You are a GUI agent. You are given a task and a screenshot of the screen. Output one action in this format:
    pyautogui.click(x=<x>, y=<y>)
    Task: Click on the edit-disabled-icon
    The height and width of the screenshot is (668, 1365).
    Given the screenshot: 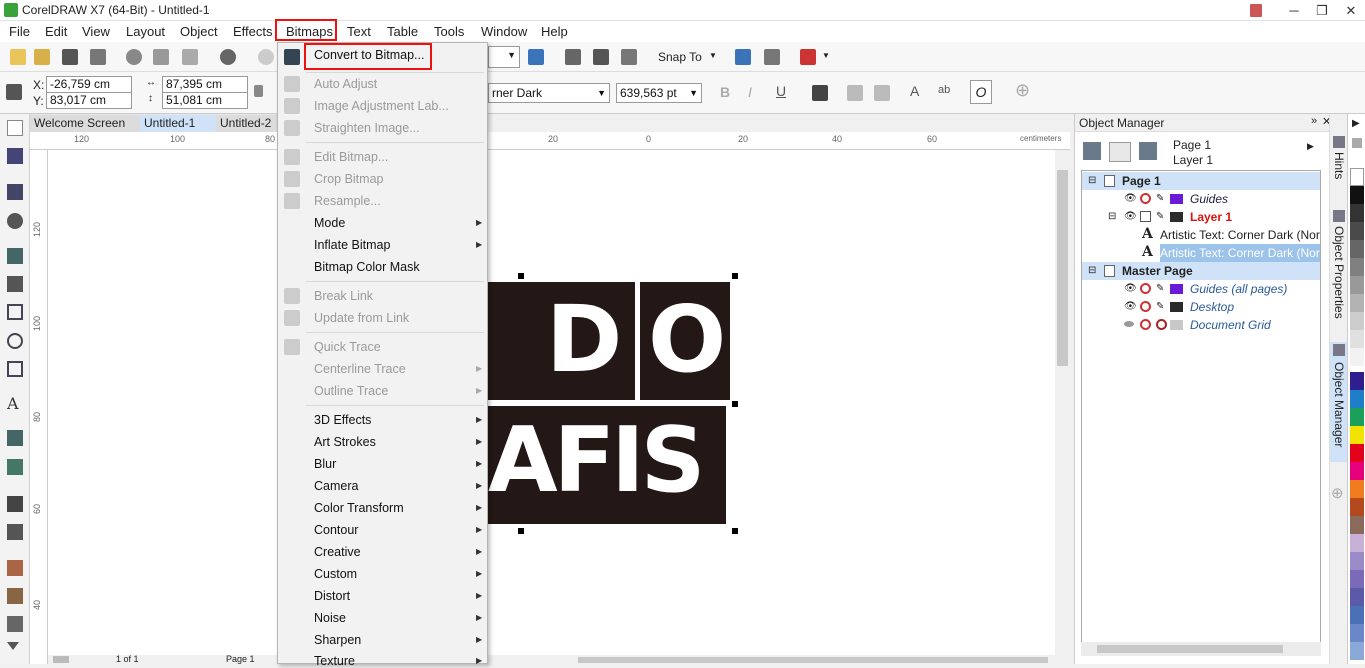 What is the action you would take?
    pyautogui.click(x=1161, y=324)
    